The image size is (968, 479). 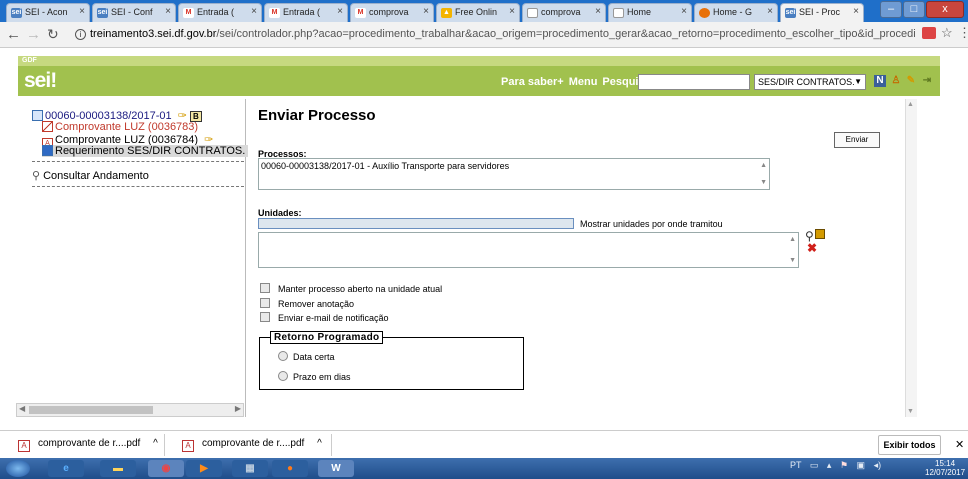 What do you see at coordinates (416, 223) in the screenshot?
I see `unidades-input` at bounding box center [416, 223].